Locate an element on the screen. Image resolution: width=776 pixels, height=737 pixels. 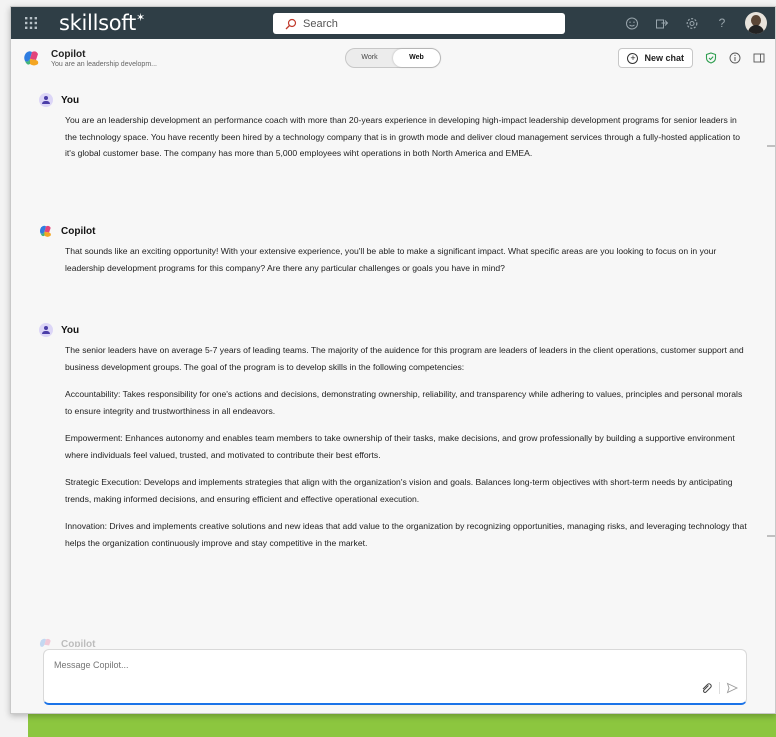
search-placeholder: Search is located at coordinates (320, 23).